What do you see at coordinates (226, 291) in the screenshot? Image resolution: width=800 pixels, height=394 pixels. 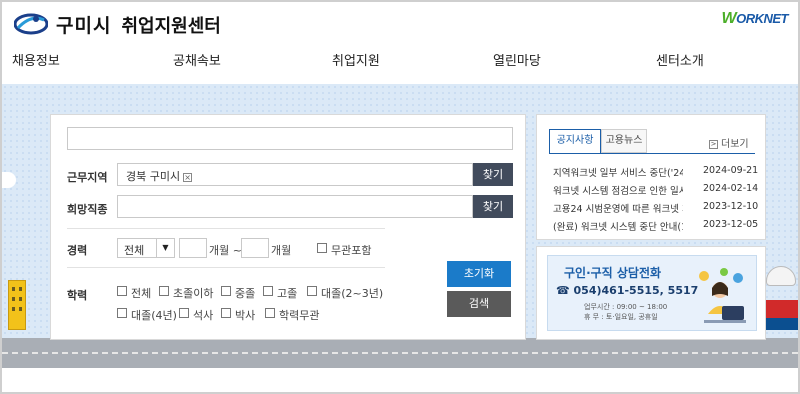 I see `edu-middle-checkbox` at bounding box center [226, 291].